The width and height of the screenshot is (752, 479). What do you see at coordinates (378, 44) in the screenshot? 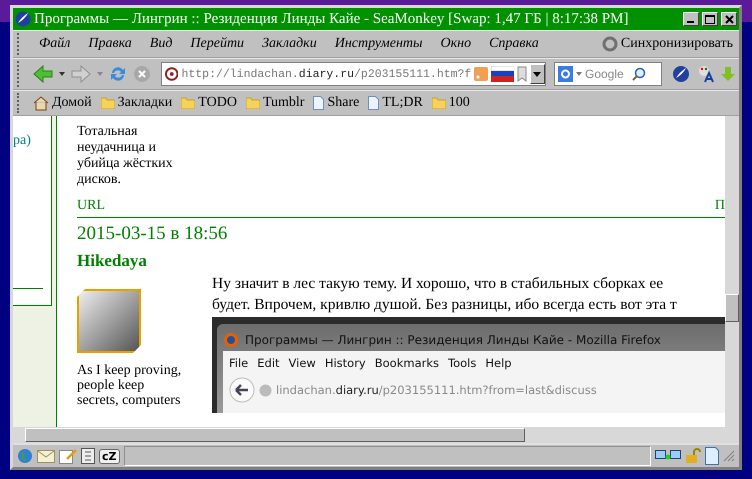
I see `menu-item: Инструменты` at bounding box center [378, 44].